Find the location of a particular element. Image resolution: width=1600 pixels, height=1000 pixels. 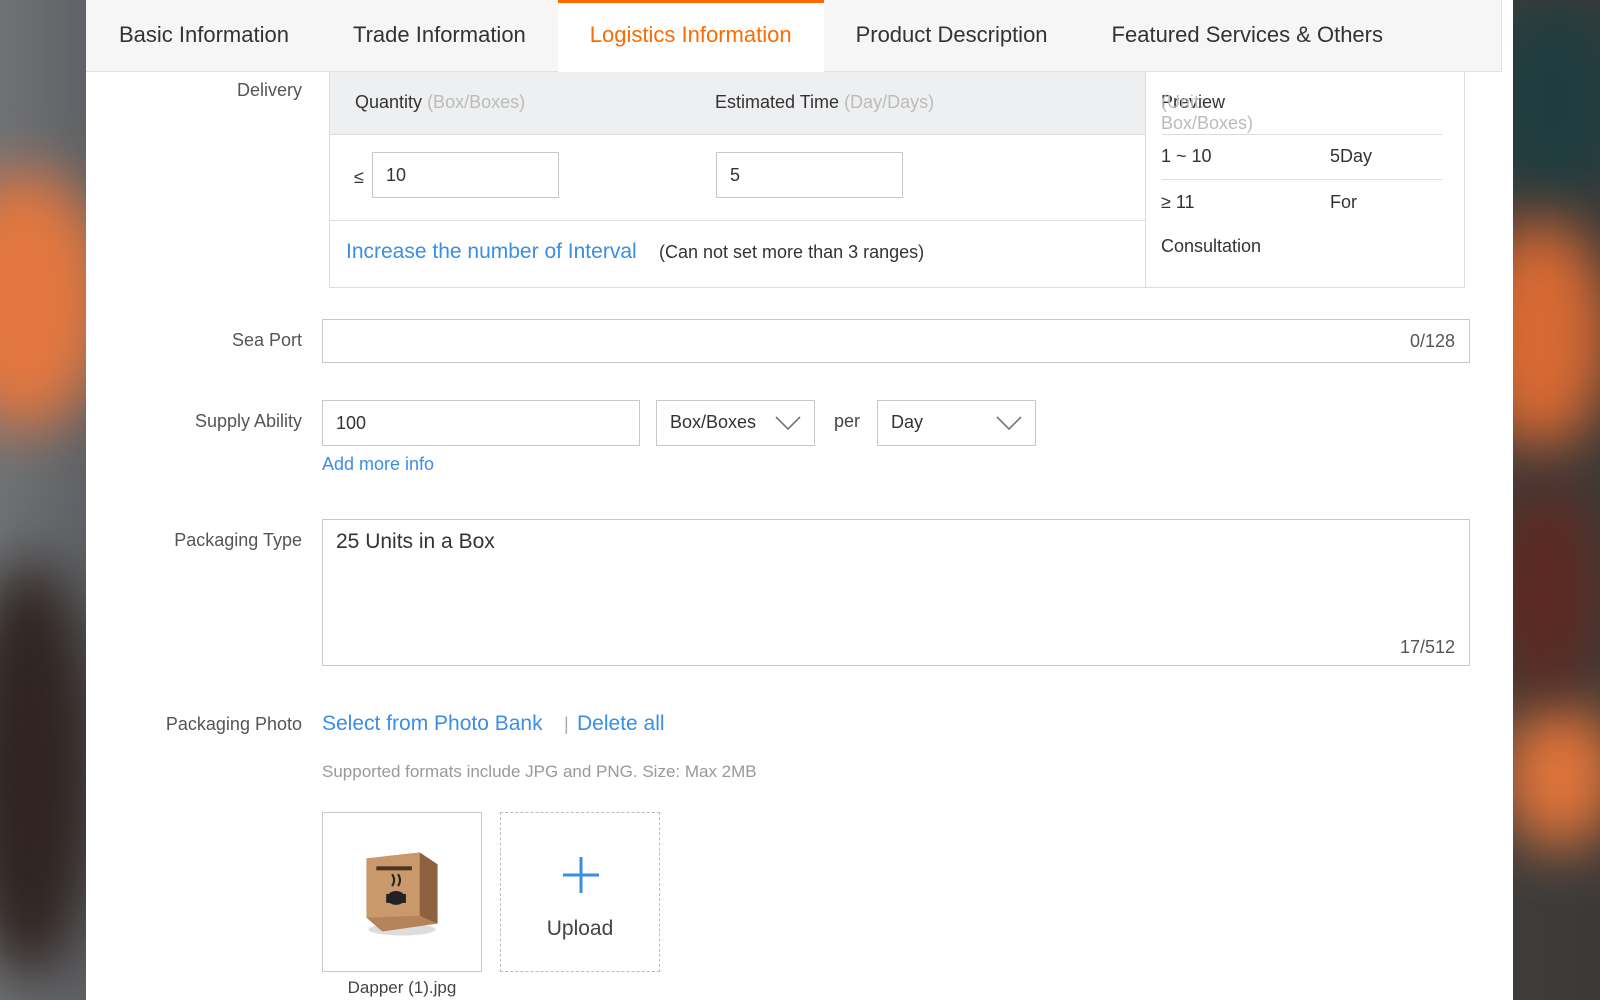

upload-label: Upload is located at coordinates (580, 928).